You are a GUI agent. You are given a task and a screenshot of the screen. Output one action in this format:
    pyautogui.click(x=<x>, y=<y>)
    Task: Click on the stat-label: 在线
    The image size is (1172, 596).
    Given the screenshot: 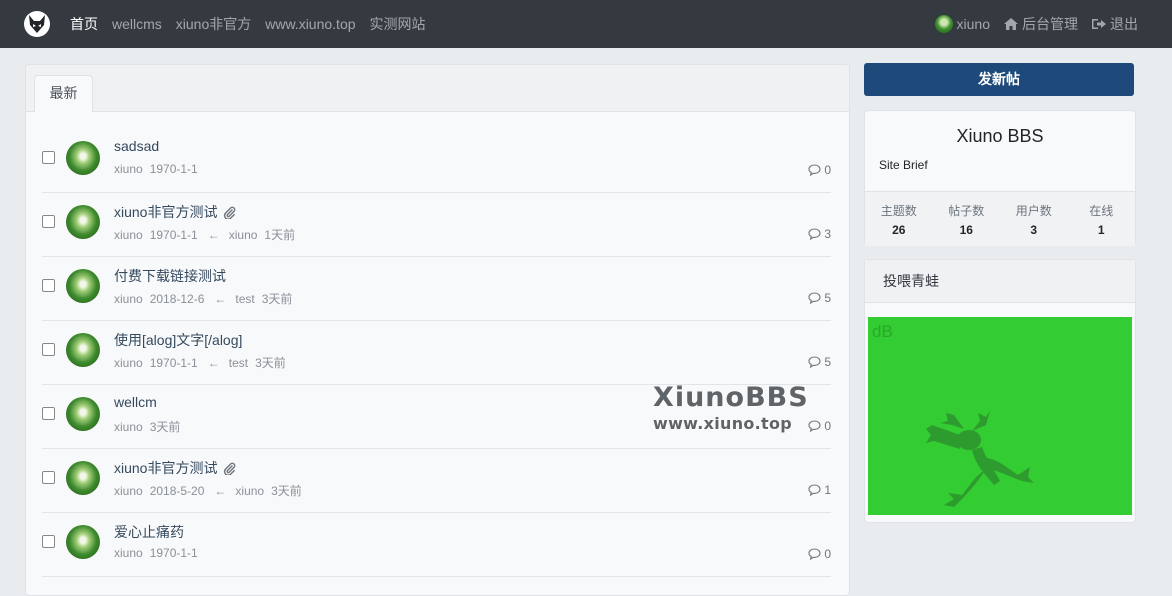 What is the action you would take?
    pyautogui.click(x=1101, y=211)
    